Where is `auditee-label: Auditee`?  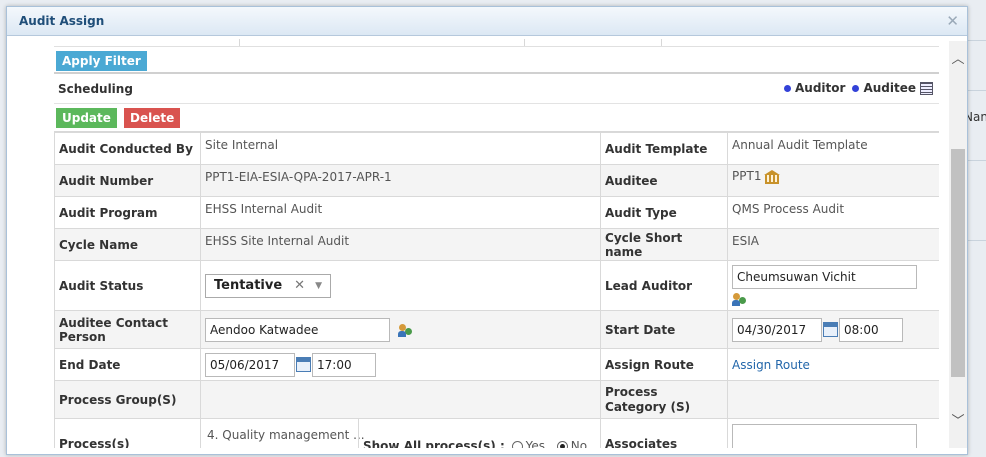
auditee-label: Auditee is located at coordinates (664, 180).